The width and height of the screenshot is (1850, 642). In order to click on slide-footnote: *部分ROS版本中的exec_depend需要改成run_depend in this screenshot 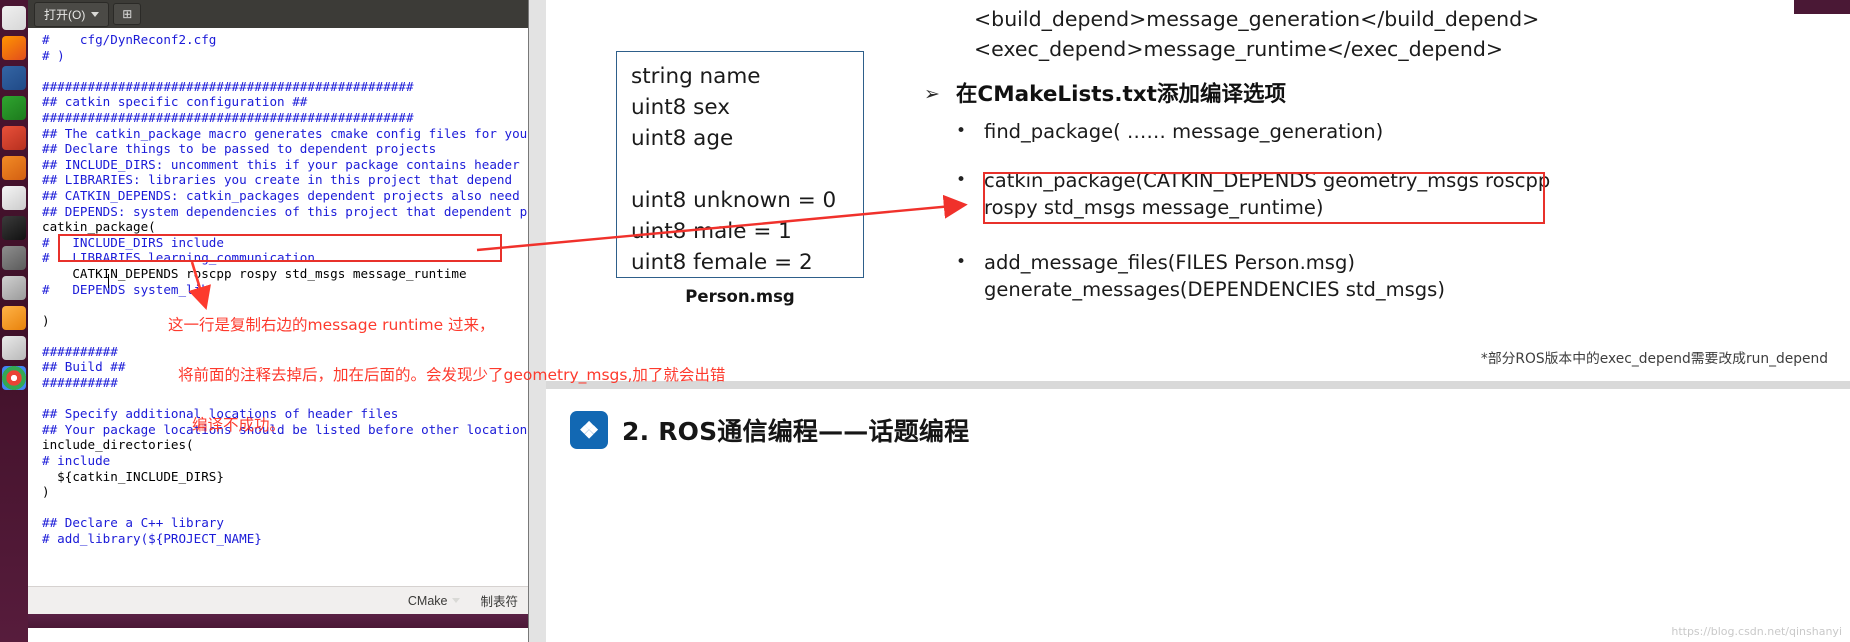, I will do `click(1654, 359)`.